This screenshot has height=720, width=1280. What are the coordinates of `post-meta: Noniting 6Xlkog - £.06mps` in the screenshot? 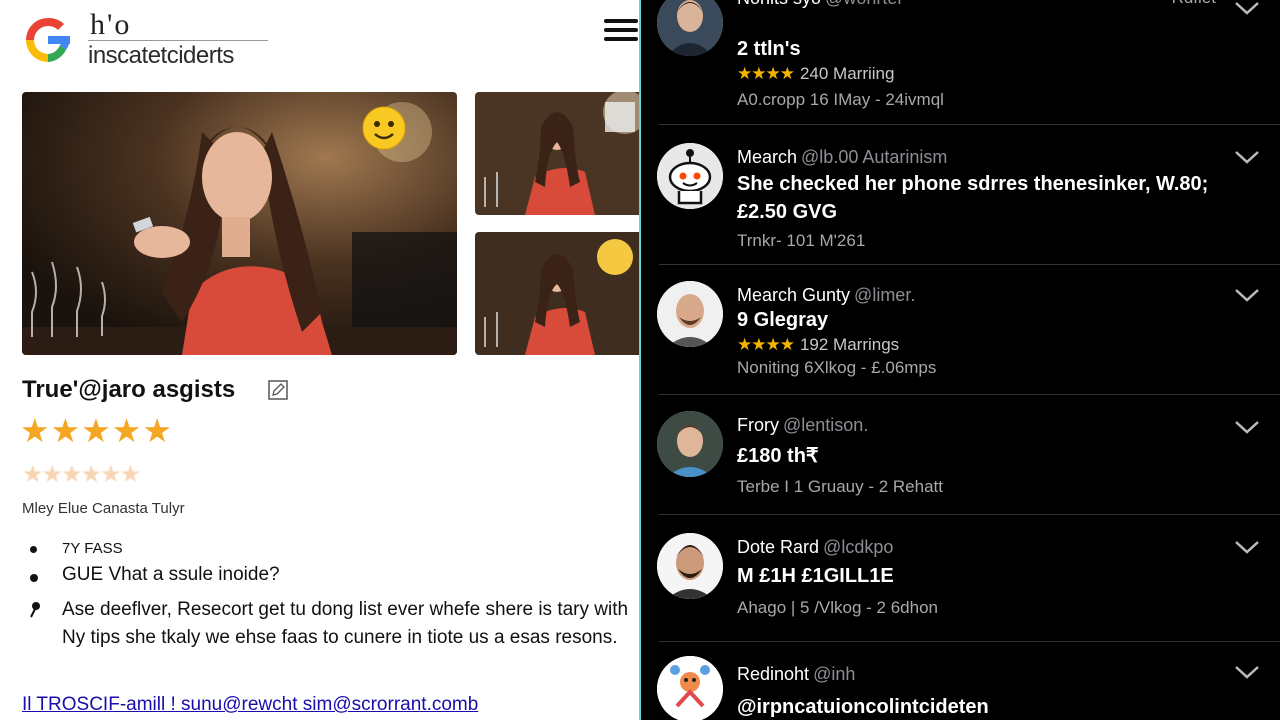 It's located at (837, 367).